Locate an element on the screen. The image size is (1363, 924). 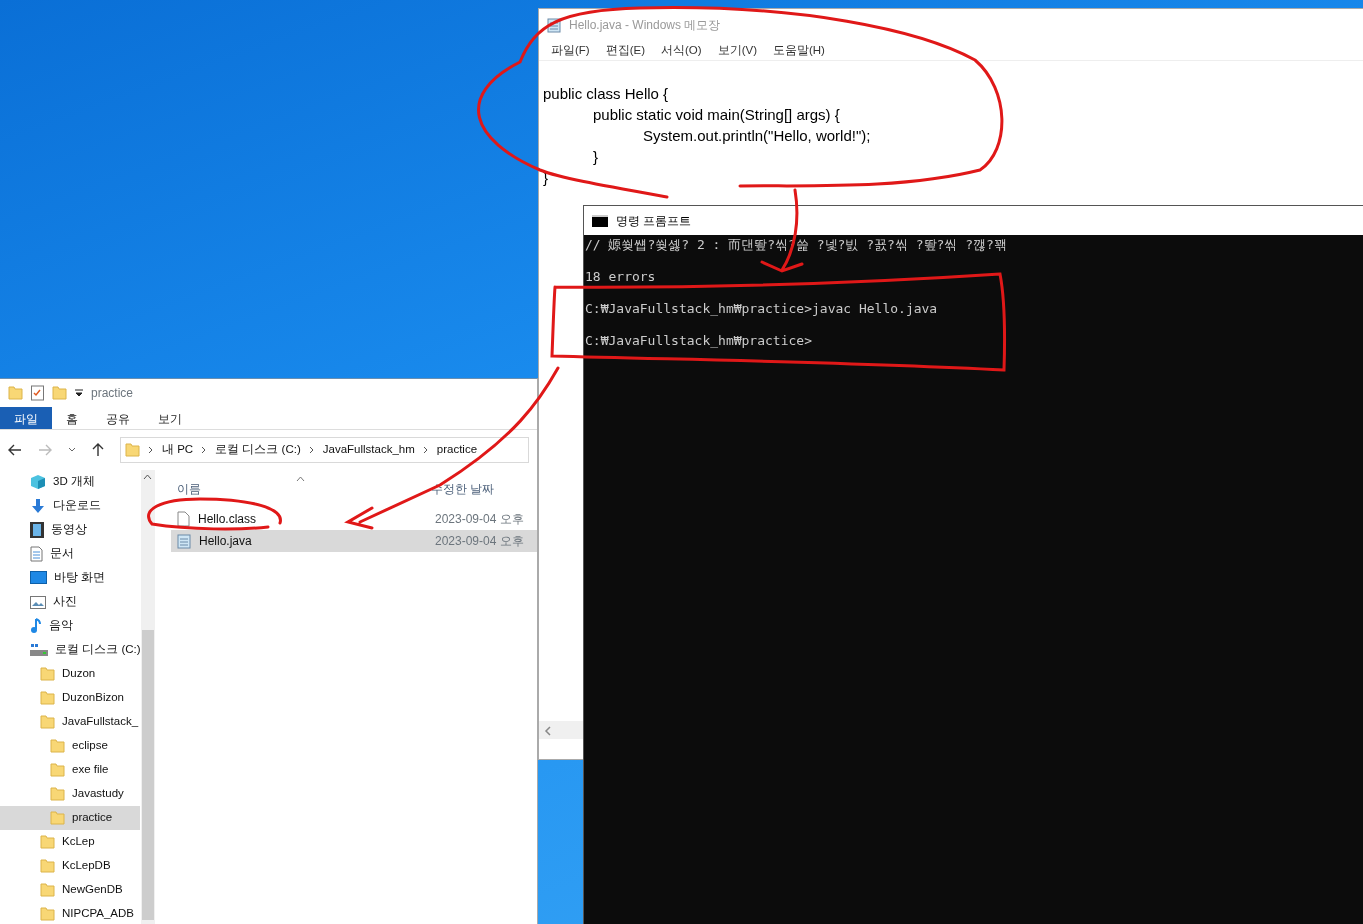
column-header: 이름 is located at coordinates (301, 489).